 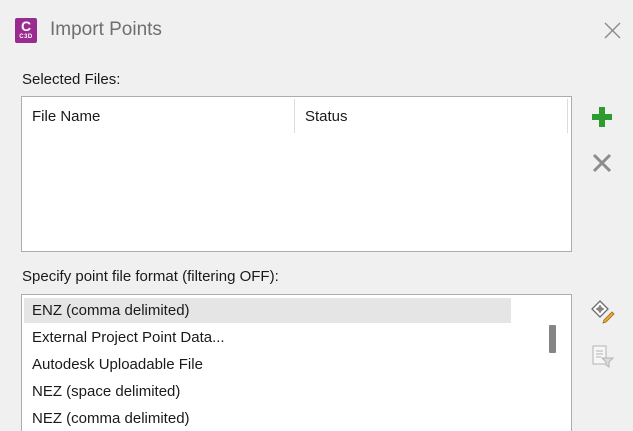 I want to click on filter-icon, so click(x=603, y=356).